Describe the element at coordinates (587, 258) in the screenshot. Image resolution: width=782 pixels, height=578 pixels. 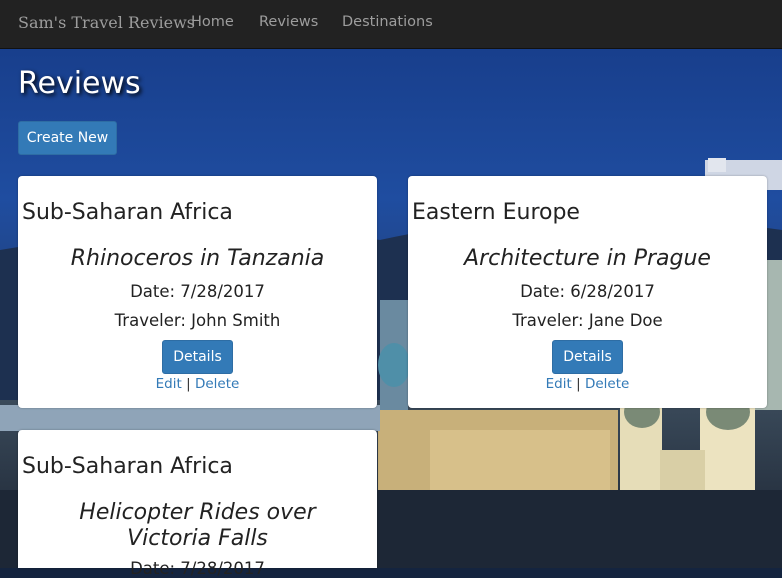
I see `card-title: Architecture in Prague` at that location.